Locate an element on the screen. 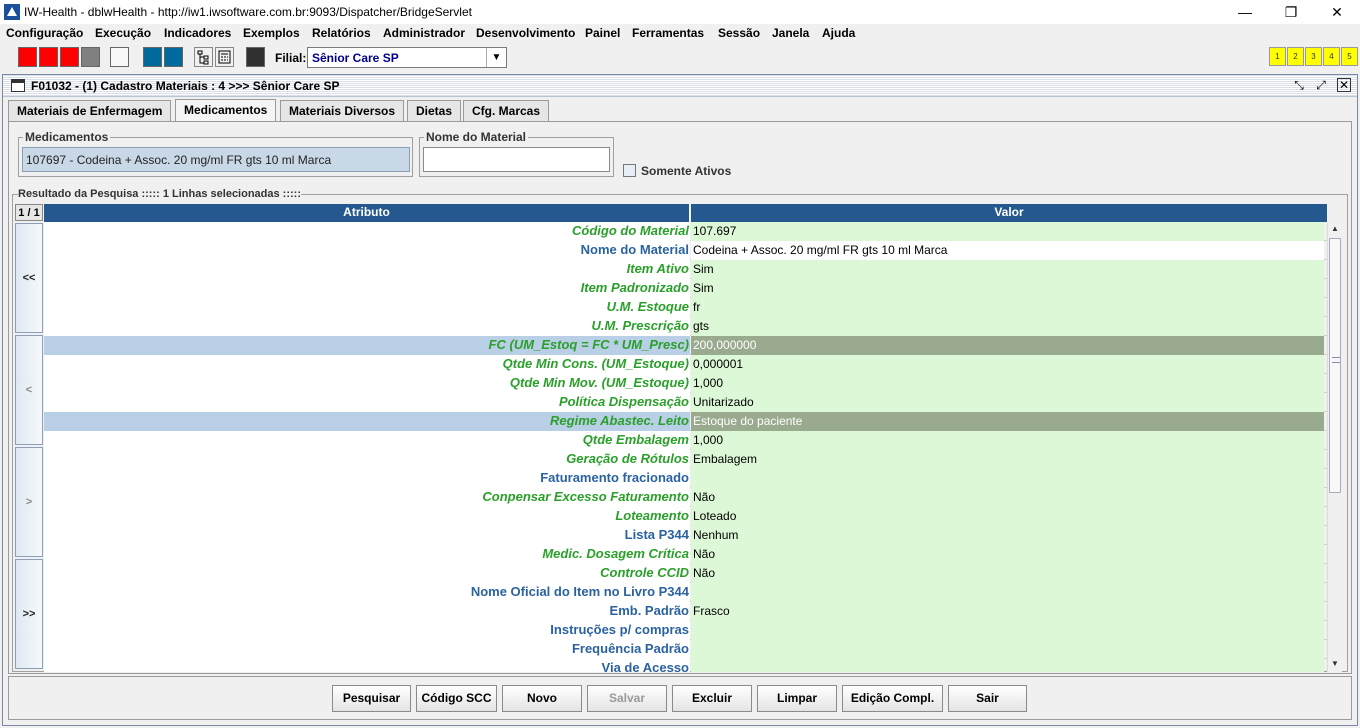 This screenshot has width=1360, height=728. nav-next-button: > is located at coordinates (29, 502).